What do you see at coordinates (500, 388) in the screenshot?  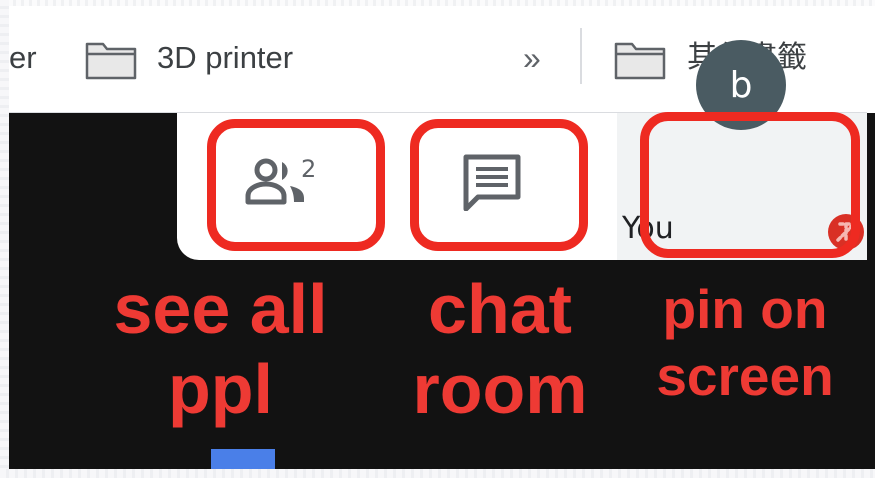 I see `annotation-line: room` at bounding box center [500, 388].